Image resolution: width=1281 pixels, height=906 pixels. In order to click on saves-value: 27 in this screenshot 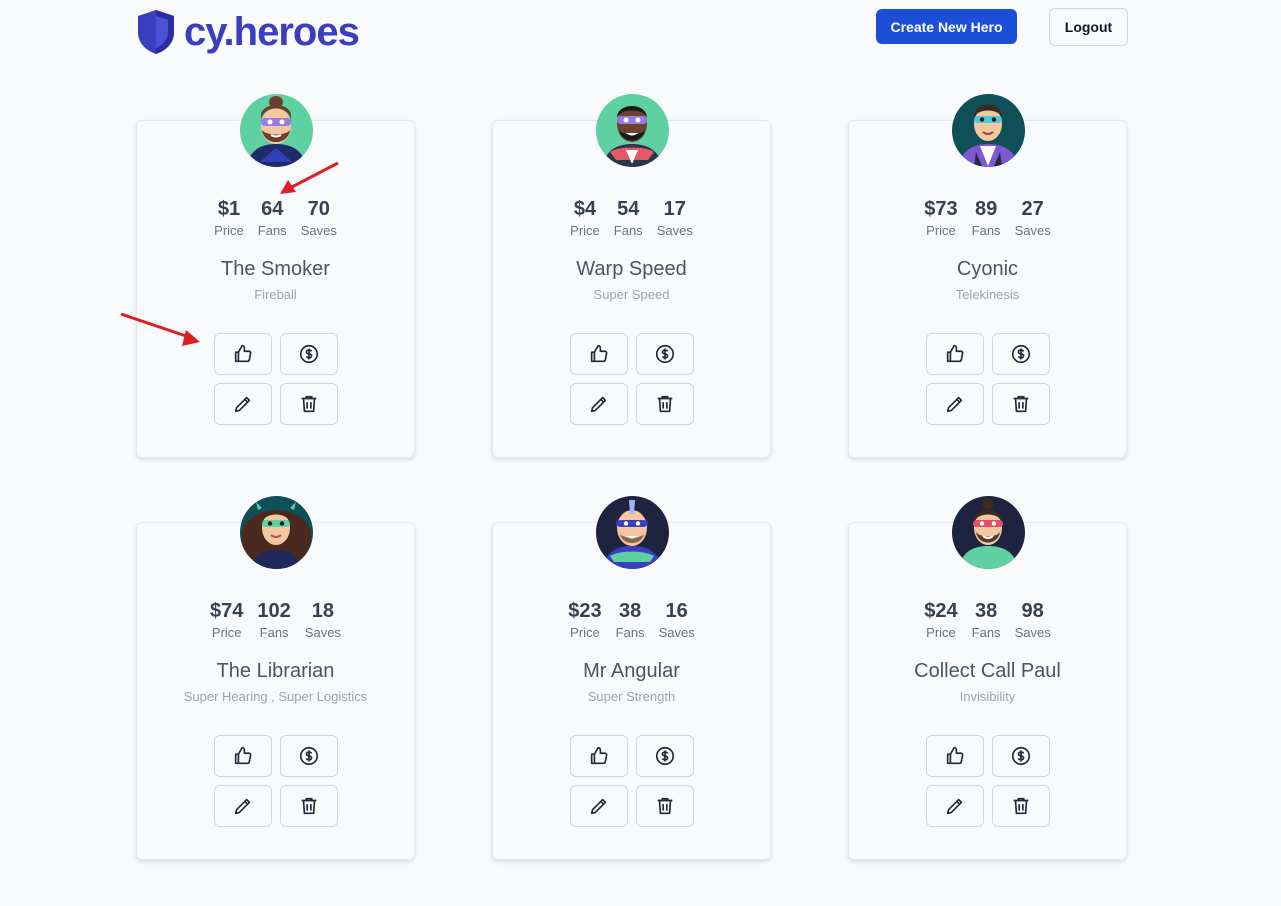, I will do `click(1032, 209)`.